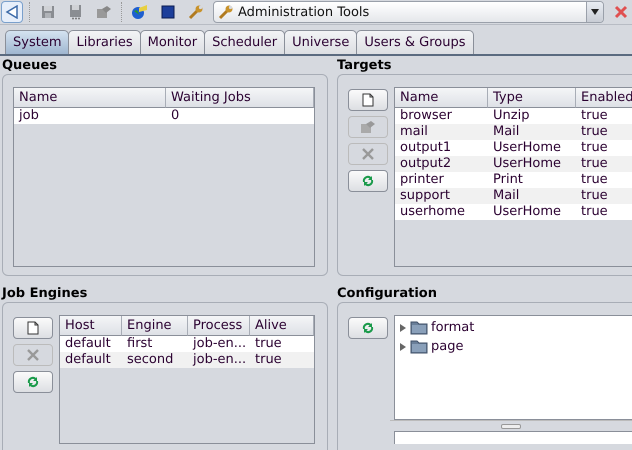 The width and height of the screenshot is (632, 450). What do you see at coordinates (387, 293) in the screenshot?
I see `section-title: Configuration` at bounding box center [387, 293].